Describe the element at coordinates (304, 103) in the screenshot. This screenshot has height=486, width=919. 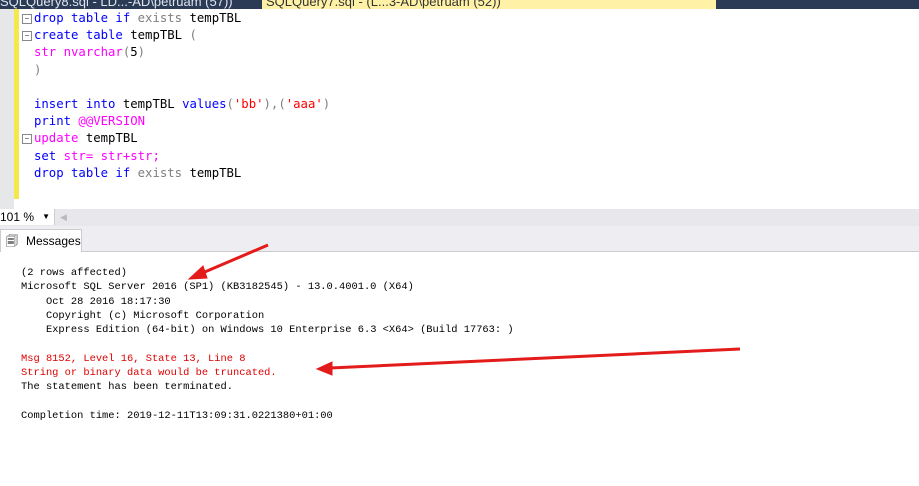
I see `code-token: 'aaa'` at that location.